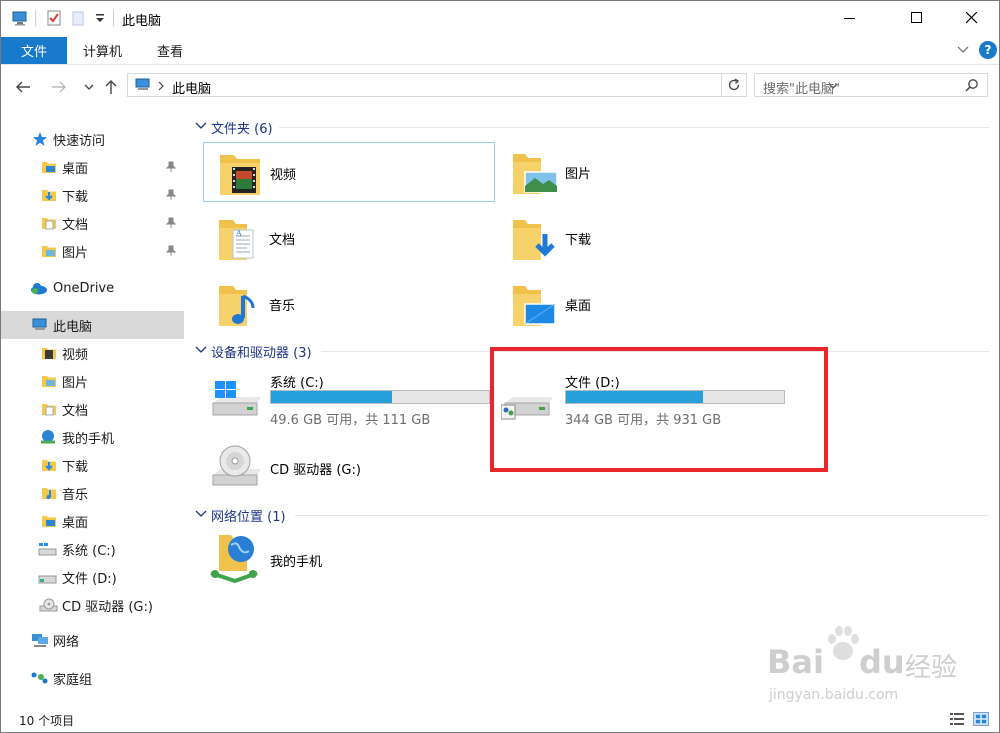 This screenshot has width=1000, height=733. What do you see at coordinates (659, 409) in the screenshot?
I see `highlight-box` at bounding box center [659, 409].